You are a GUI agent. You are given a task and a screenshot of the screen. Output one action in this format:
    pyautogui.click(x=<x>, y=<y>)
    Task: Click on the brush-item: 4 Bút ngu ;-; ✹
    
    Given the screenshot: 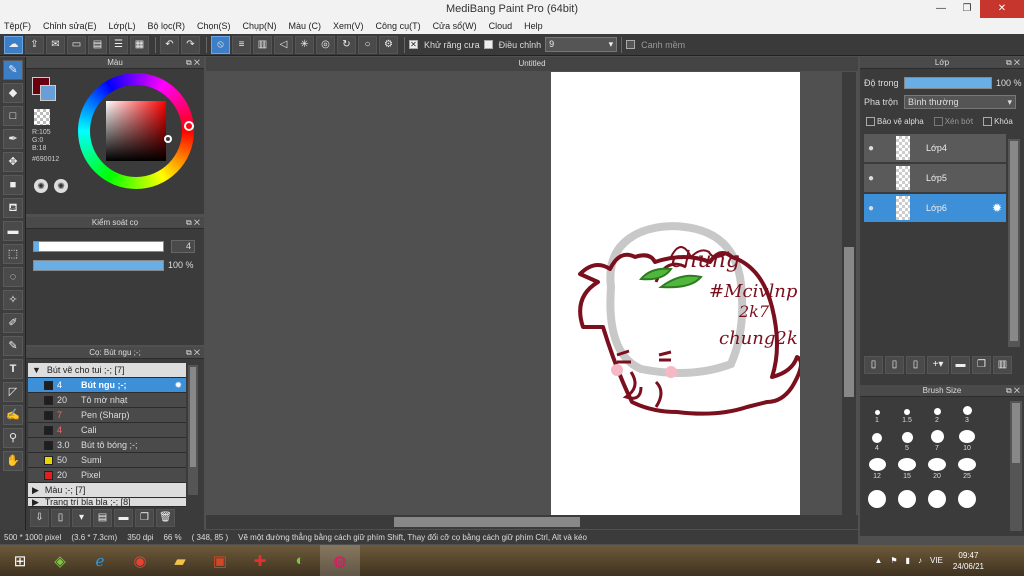 What is the action you would take?
    pyautogui.click(x=107, y=385)
    